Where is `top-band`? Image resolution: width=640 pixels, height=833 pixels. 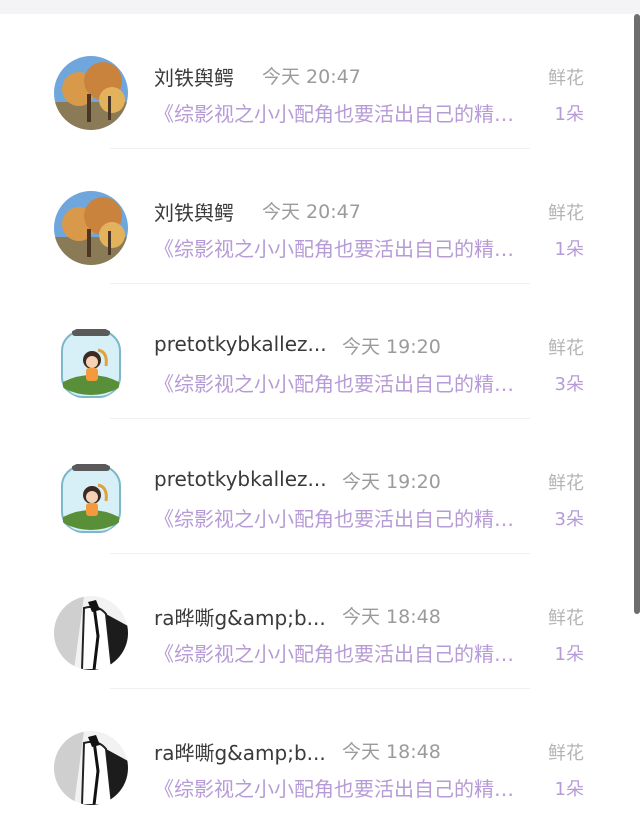 top-band is located at coordinates (320, 7).